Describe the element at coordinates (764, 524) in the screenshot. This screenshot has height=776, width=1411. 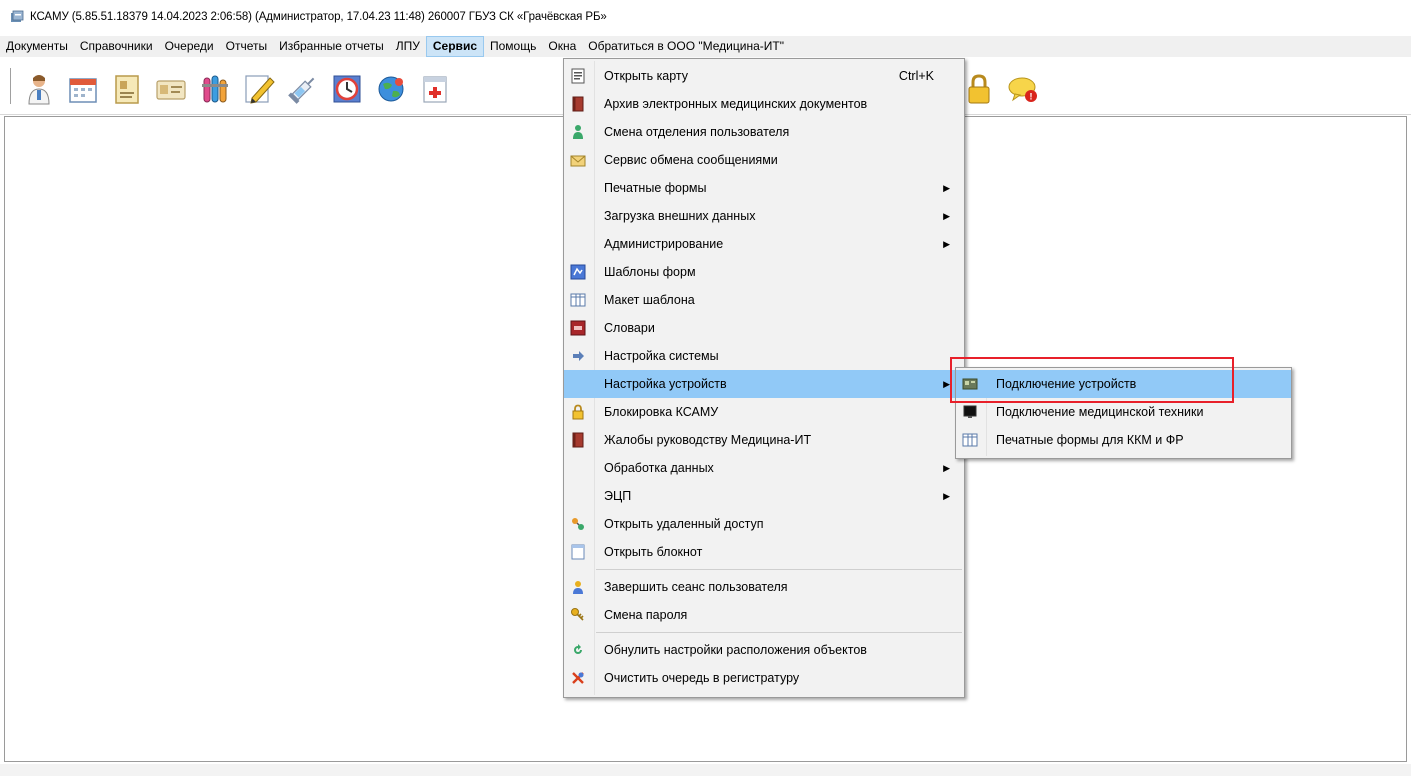
I see `menu-item-remote-access: Открыть удаленный доступ` at that location.